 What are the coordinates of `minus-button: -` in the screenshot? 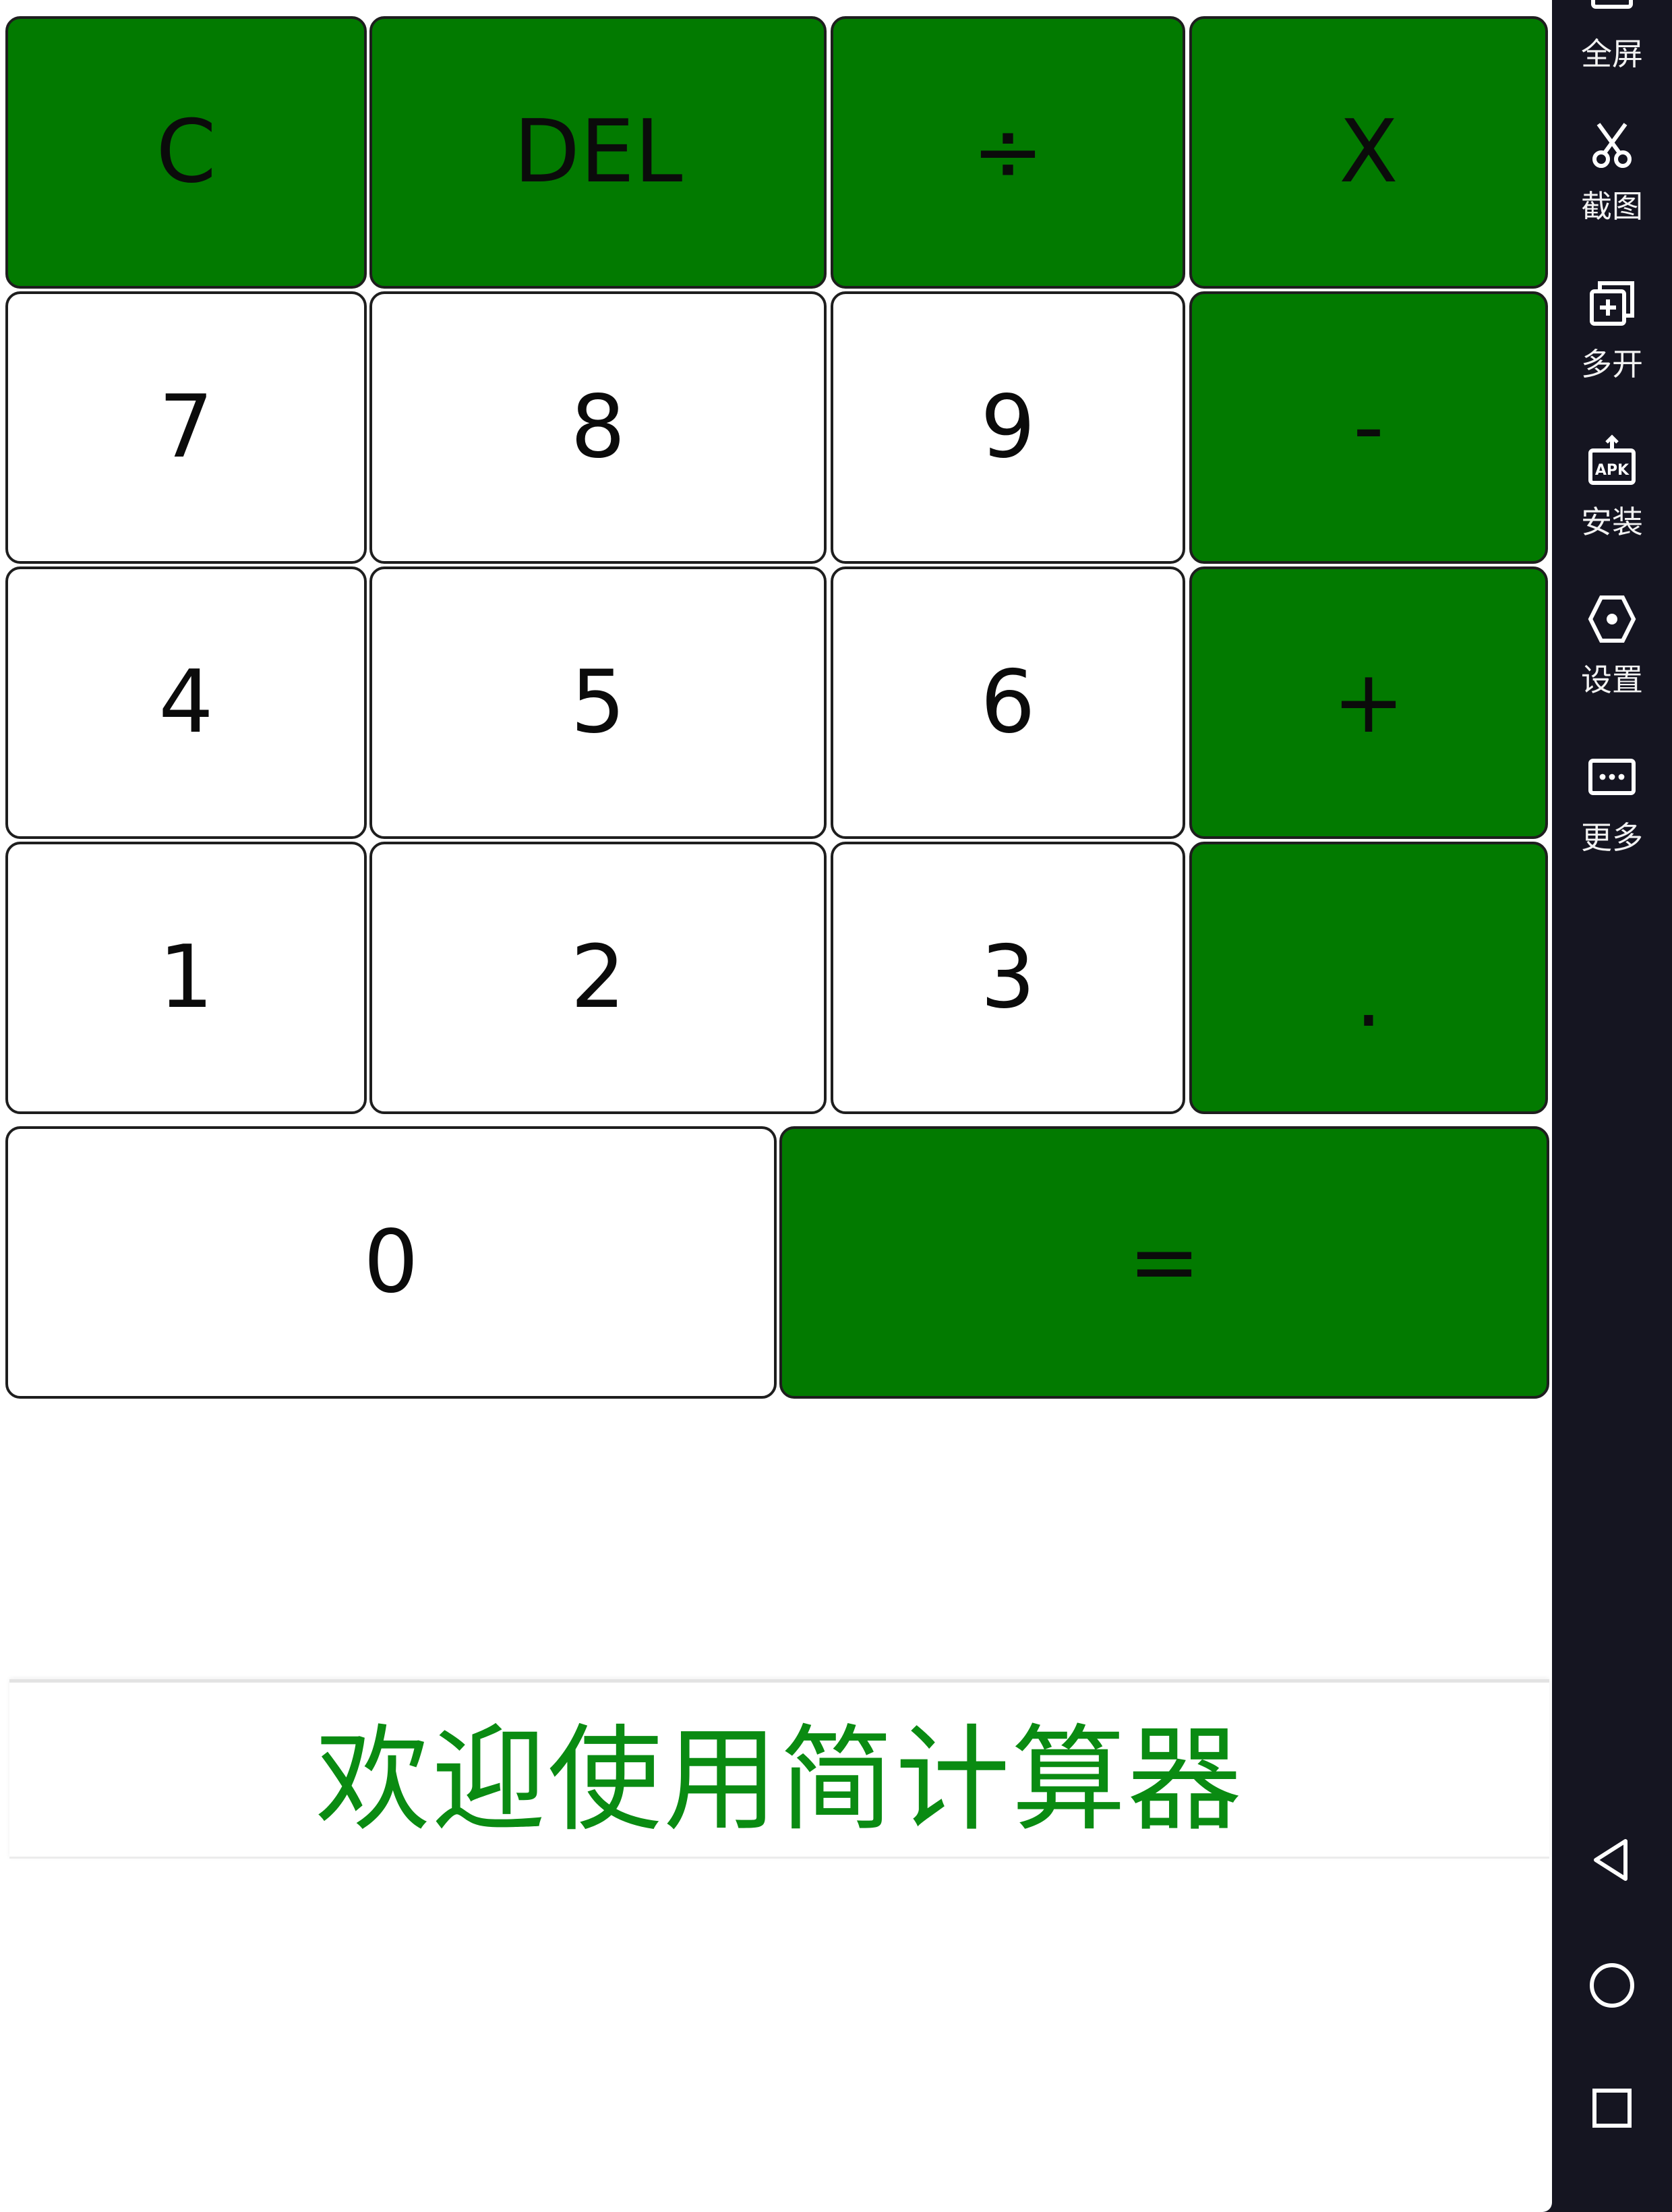 It's located at (1368, 427).